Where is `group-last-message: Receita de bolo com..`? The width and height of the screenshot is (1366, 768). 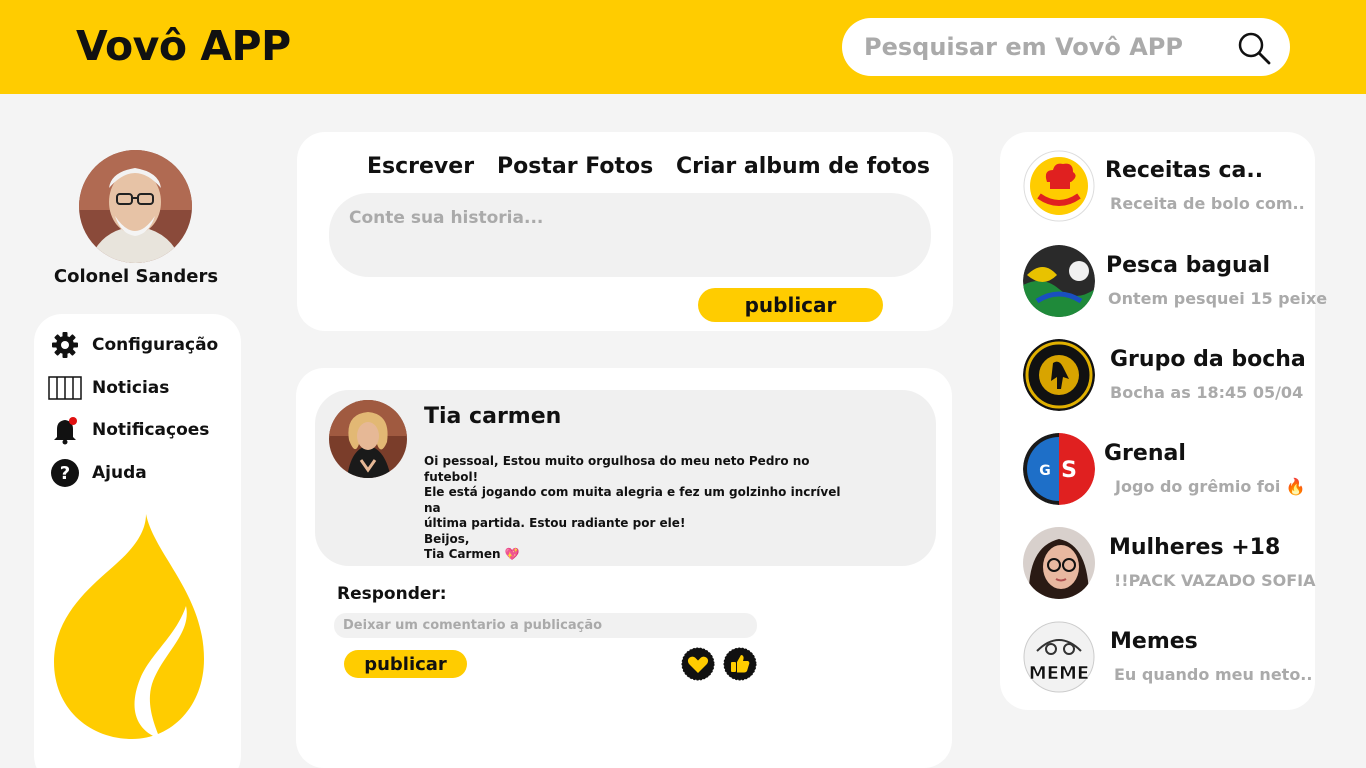 group-last-message: Receita de bolo com.. is located at coordinates (1207, 203).